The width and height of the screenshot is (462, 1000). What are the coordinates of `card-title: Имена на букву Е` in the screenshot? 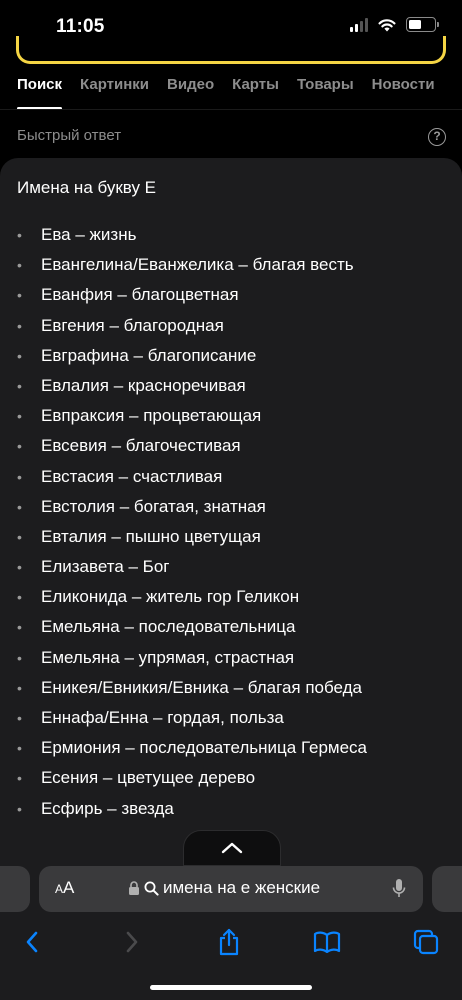 It's located at (87, 187).